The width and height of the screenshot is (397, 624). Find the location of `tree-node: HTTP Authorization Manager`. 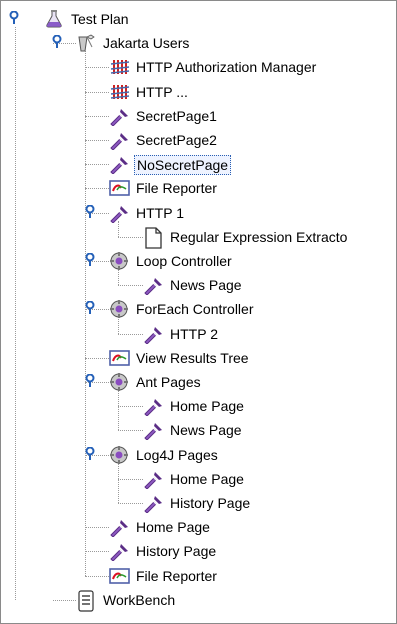

tree-node: HTTP Authorization Manager is located at coordinates (198, 66).